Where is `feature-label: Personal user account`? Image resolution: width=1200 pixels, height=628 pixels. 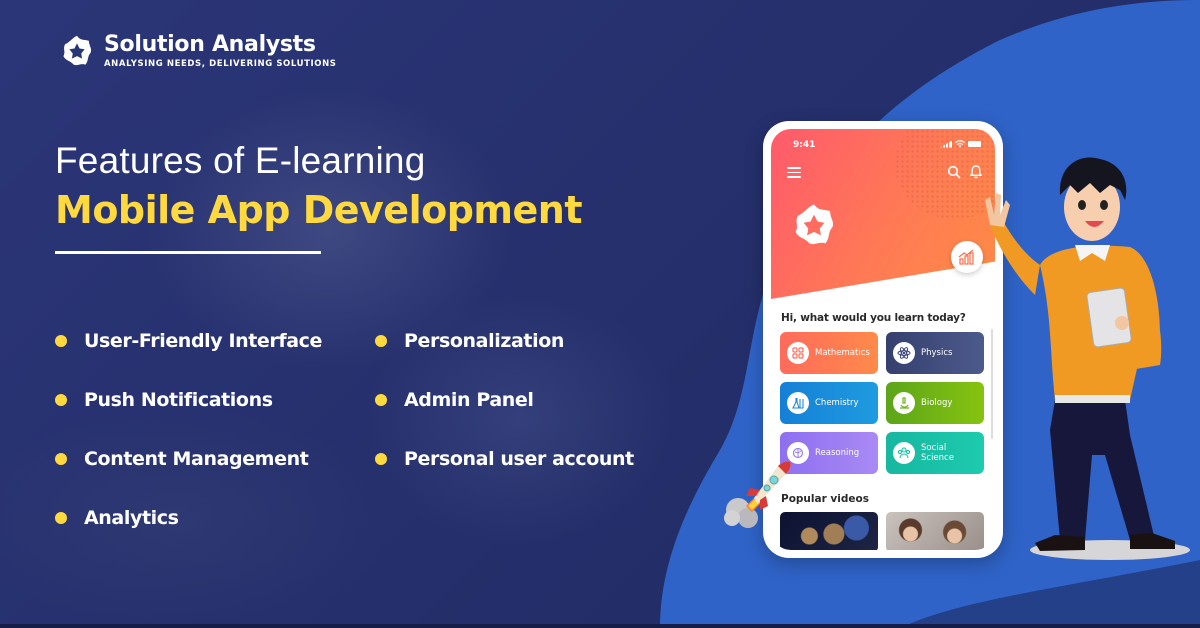
feature-label: Personal user account is located at coordinates (519, 459).